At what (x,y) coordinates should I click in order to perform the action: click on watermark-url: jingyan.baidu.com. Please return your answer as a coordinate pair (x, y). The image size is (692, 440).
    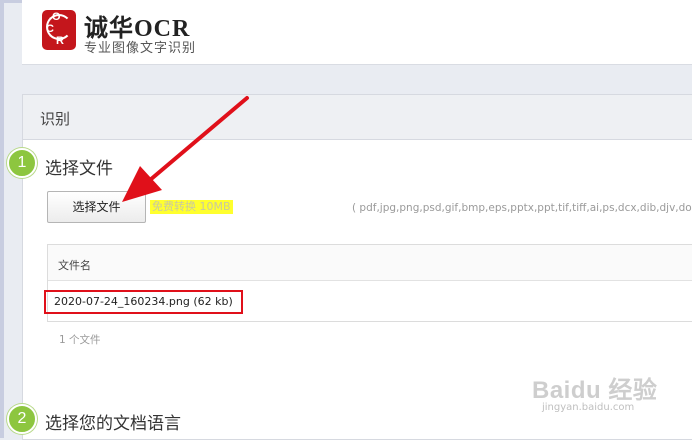
    Looking at the image, I should click on (588, 407).